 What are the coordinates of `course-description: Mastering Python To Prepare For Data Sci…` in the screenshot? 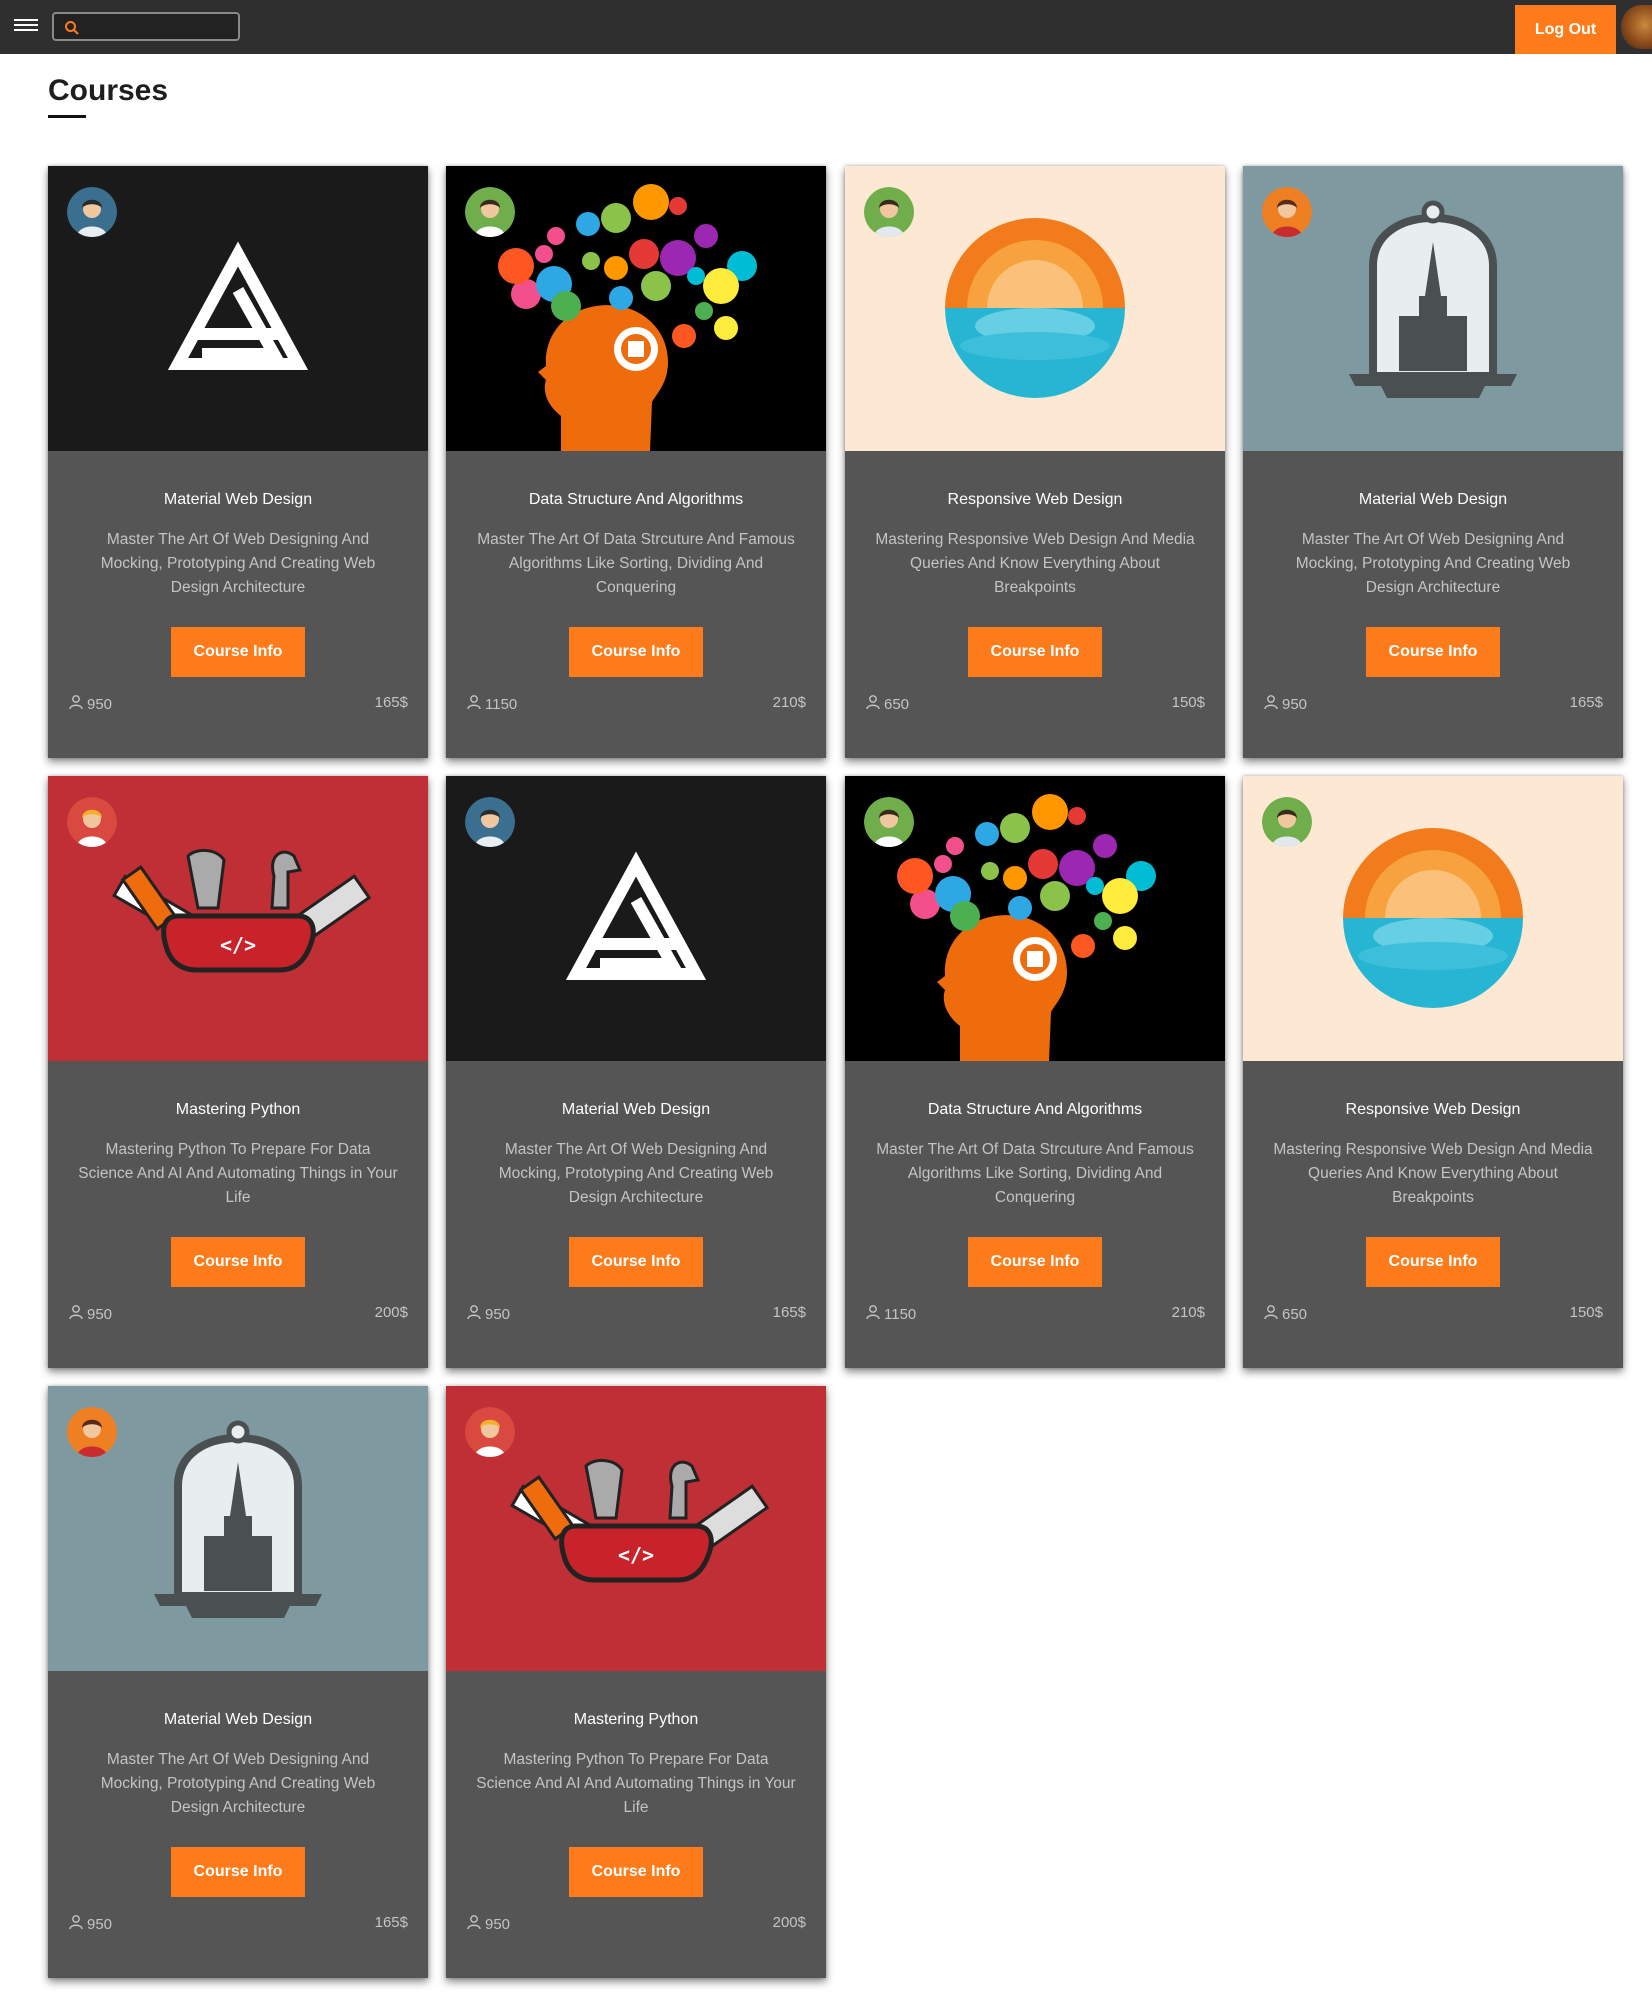 It's located at (238, 1173).